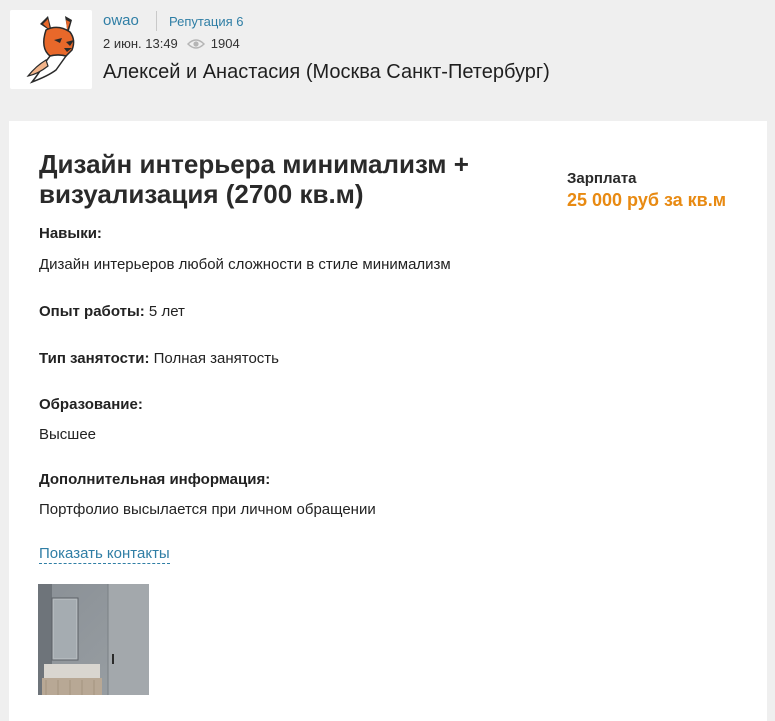 This screenshot has width=775, height=721. I want to click on portfolio-thumbnail, so click(93, 639).